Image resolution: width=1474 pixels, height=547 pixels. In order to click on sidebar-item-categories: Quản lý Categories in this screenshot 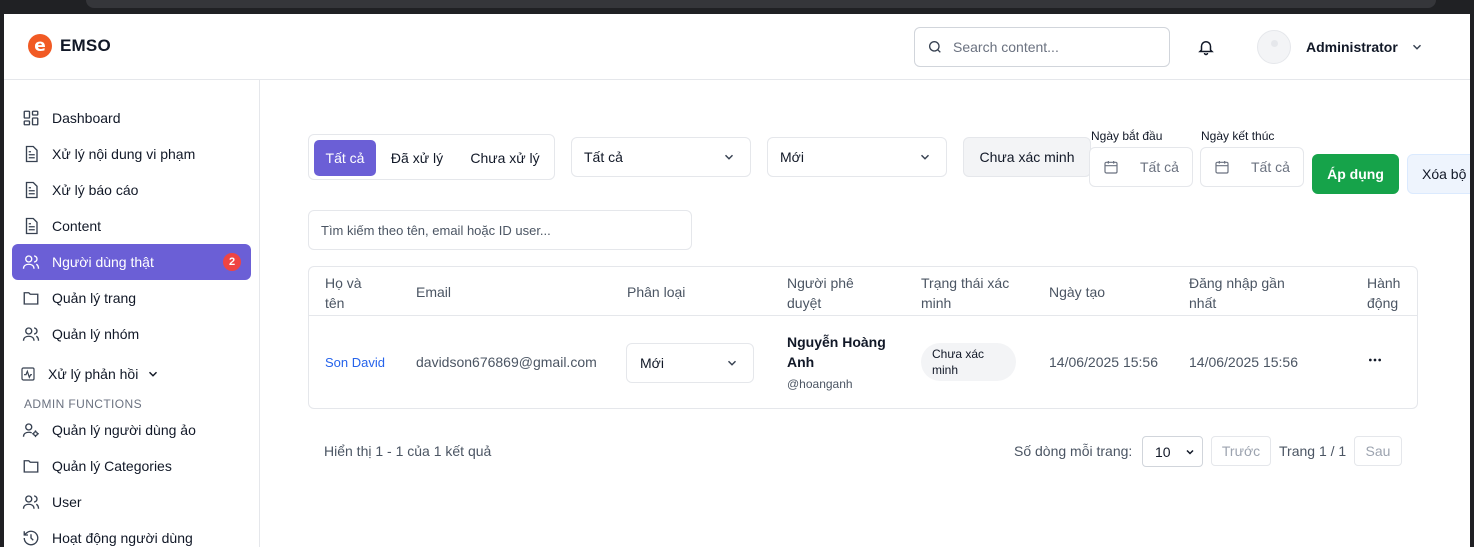, I will do `click(131, 466)`.